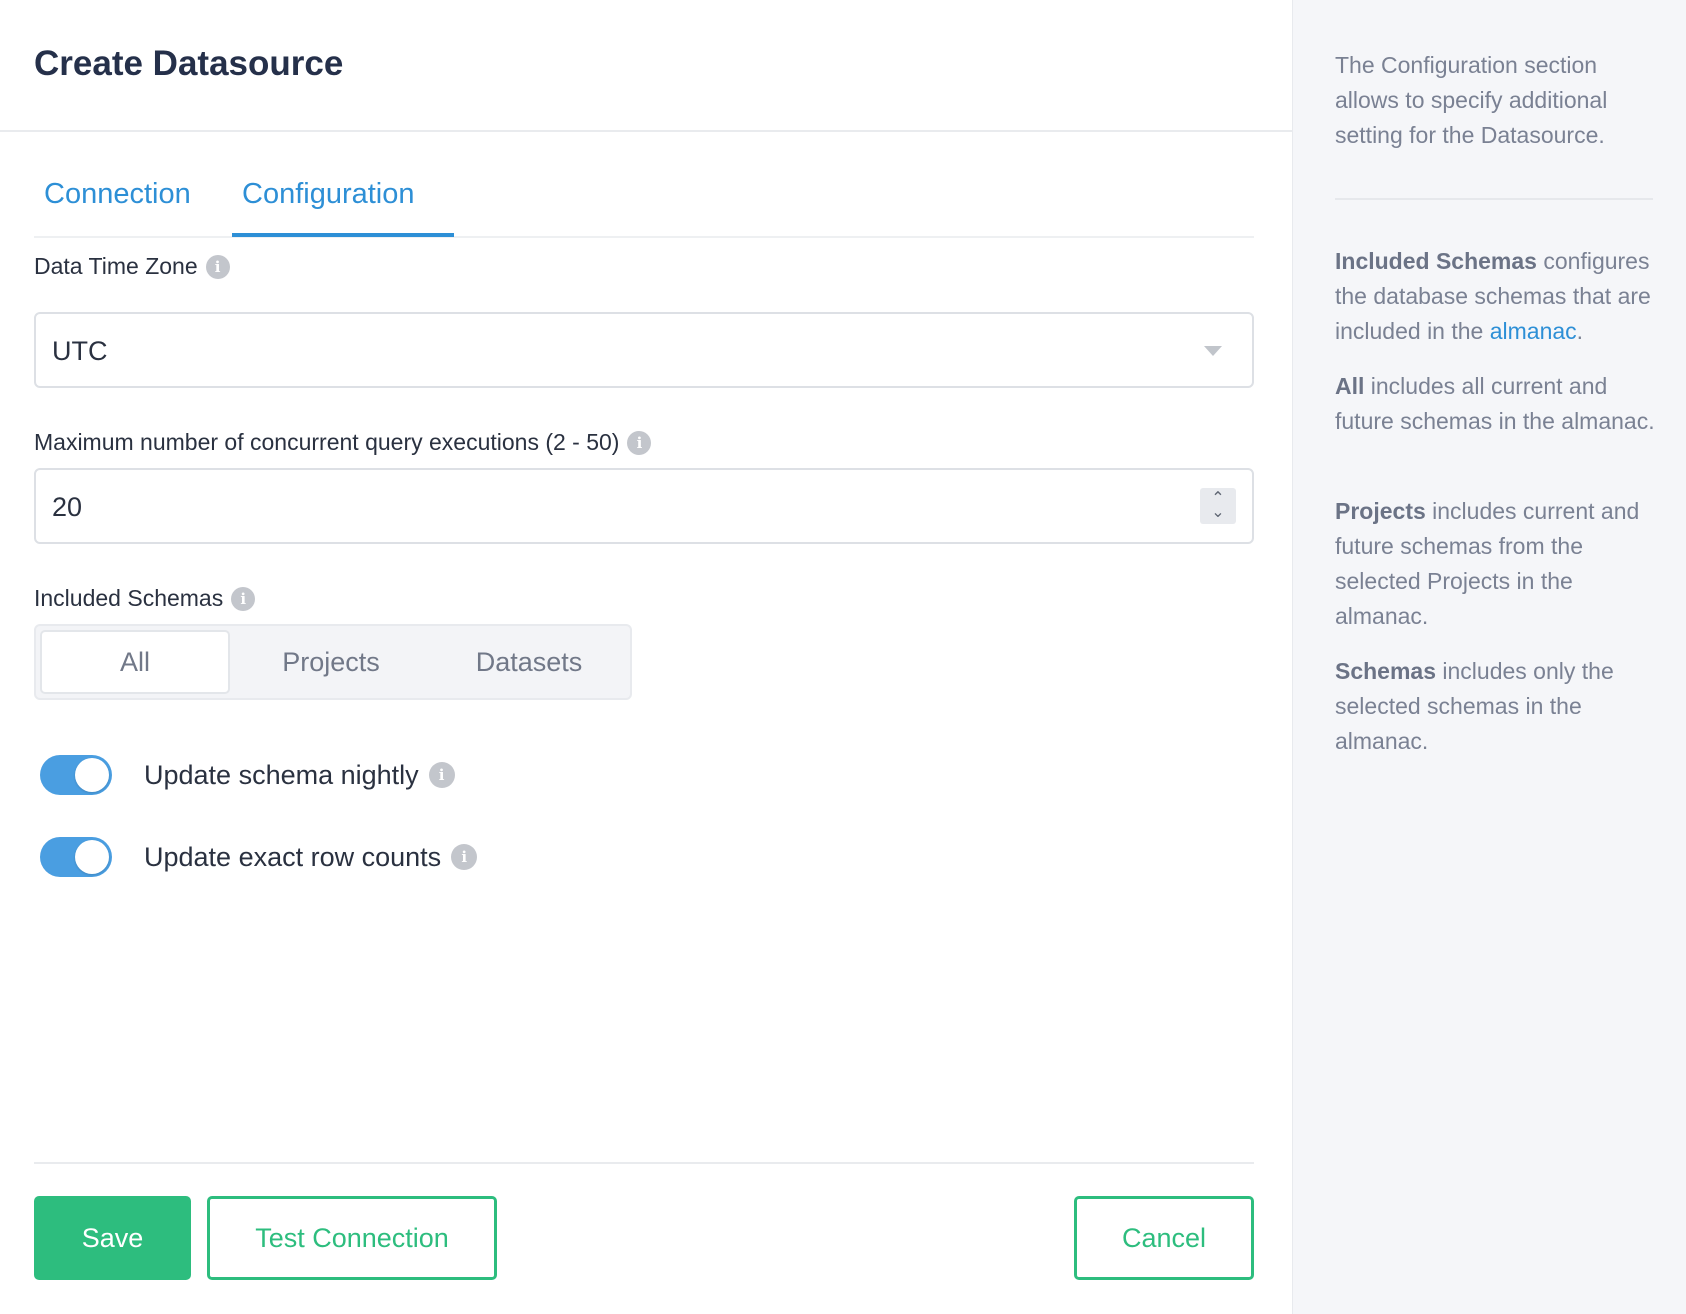 This screenshot has width=1686, height=1314. Describe the element at coordinates (1218, 506) in the screenshot. I see `stepper-icon: ⌃ ⌄` at that location.